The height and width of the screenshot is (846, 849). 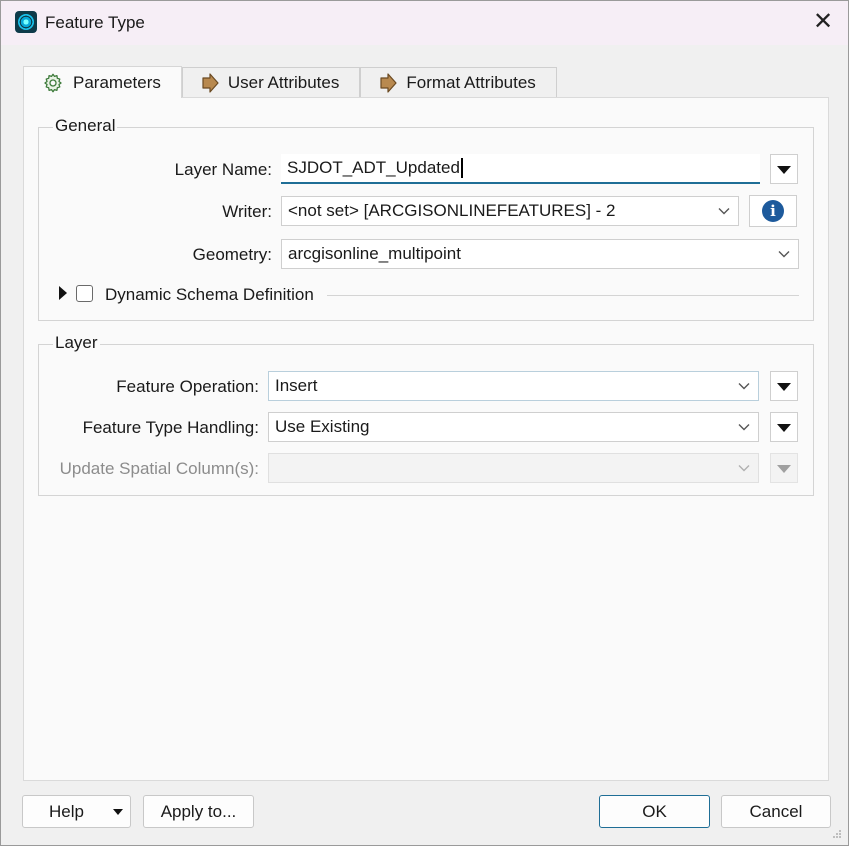 I want to click on layer-group-label: Layer, so click(x=76, y=343).